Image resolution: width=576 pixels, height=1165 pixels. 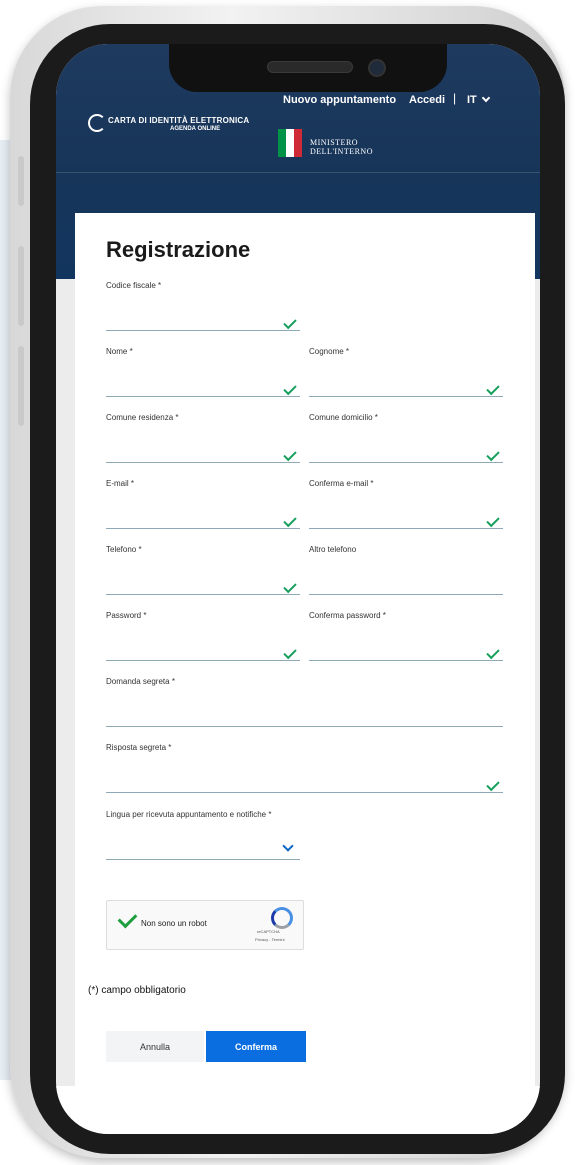 What do you see at coordinates (304, 702) in the screenshot?
I see `domanda-segreta-field: Domanda segreta *` at bounding box center [304, 702].